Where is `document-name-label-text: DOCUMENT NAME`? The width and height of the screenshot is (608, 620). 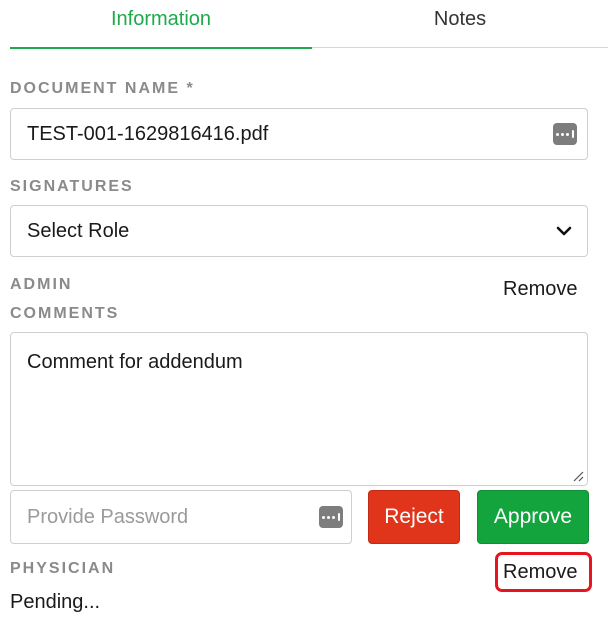 document-name-label-text: DOCUMENT NAME is located at coordinates (95, 88).